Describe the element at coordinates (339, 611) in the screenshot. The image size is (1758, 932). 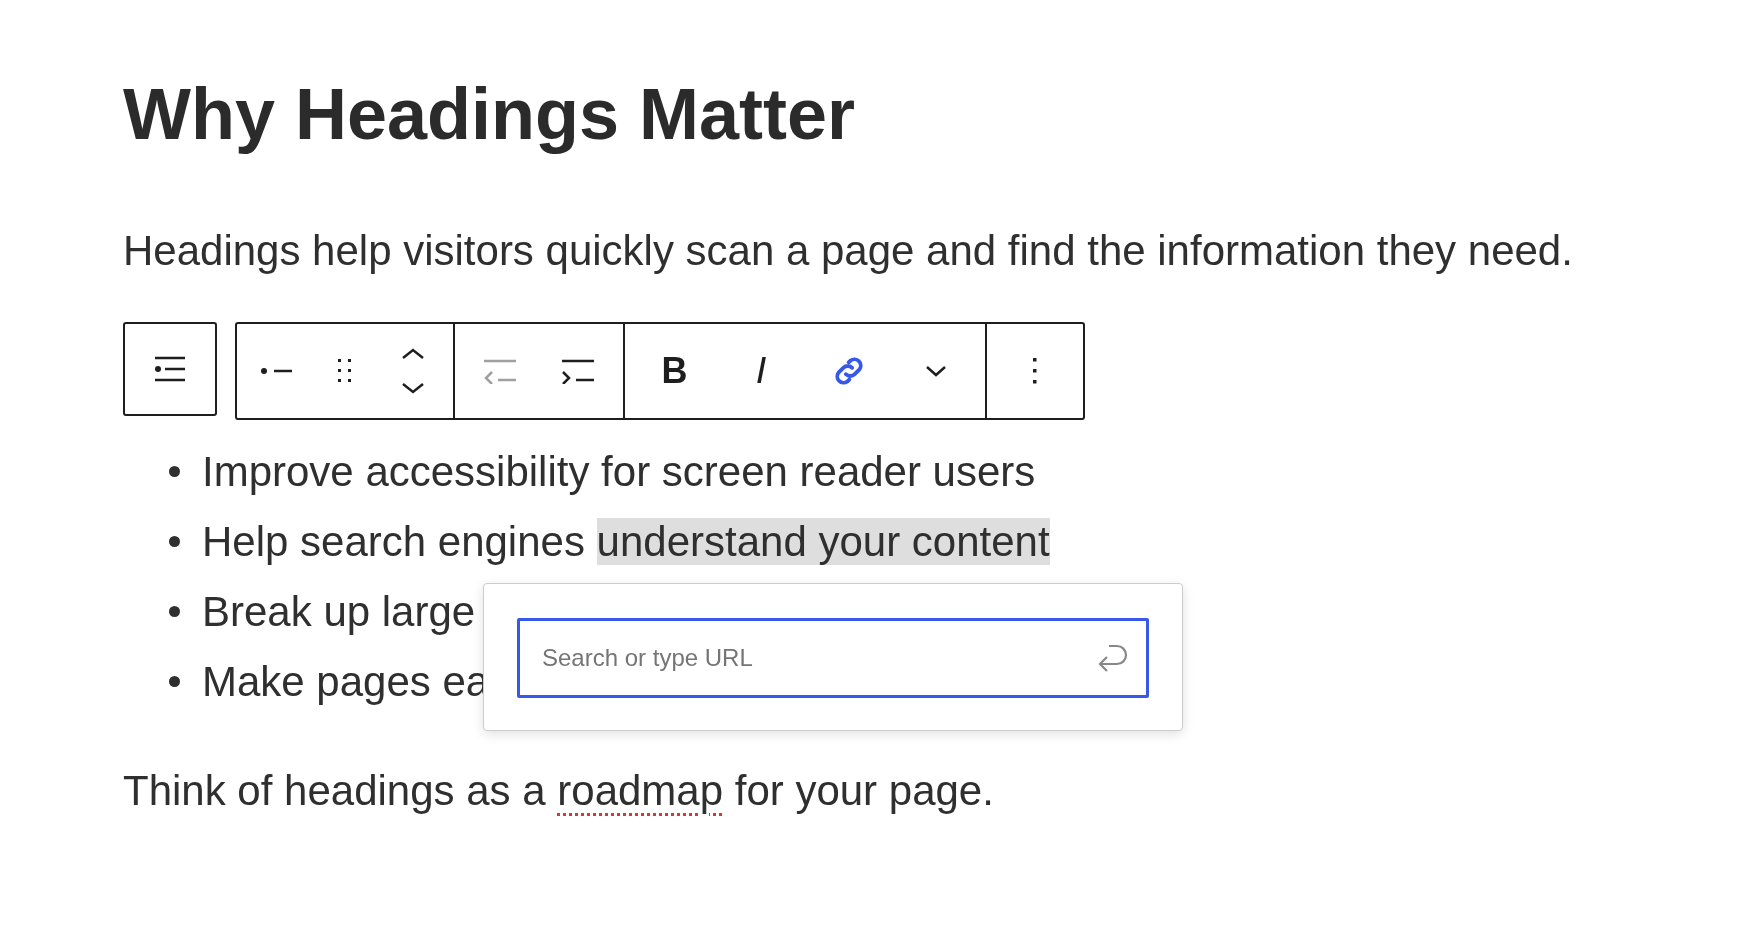
I see `list-item-text: Break up large` at that location.